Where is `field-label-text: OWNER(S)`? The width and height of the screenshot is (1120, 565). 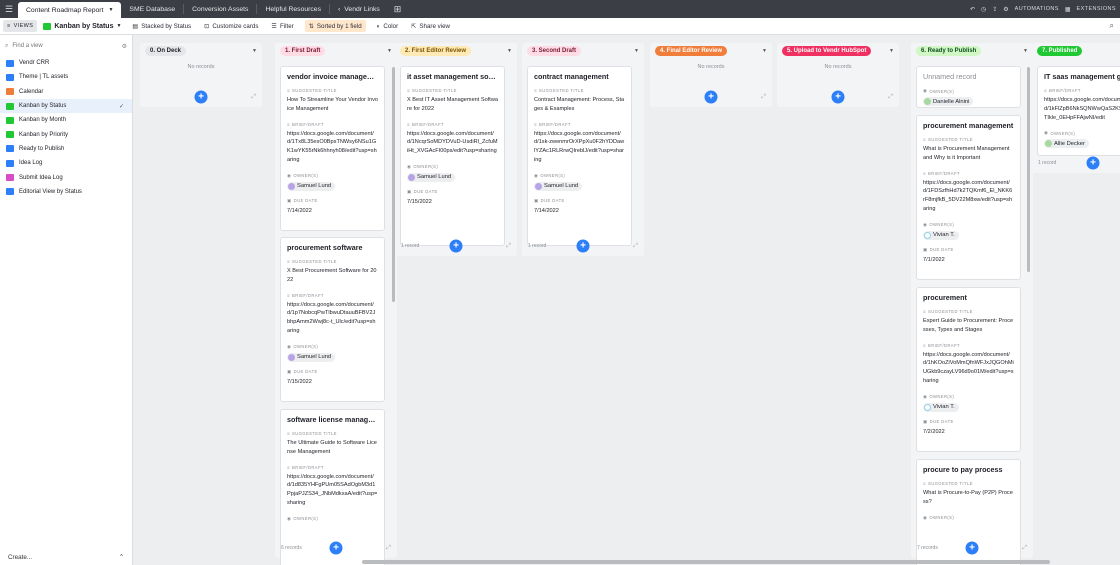 field-label-text: OWNER(S) is located at coordinates (942, 397).